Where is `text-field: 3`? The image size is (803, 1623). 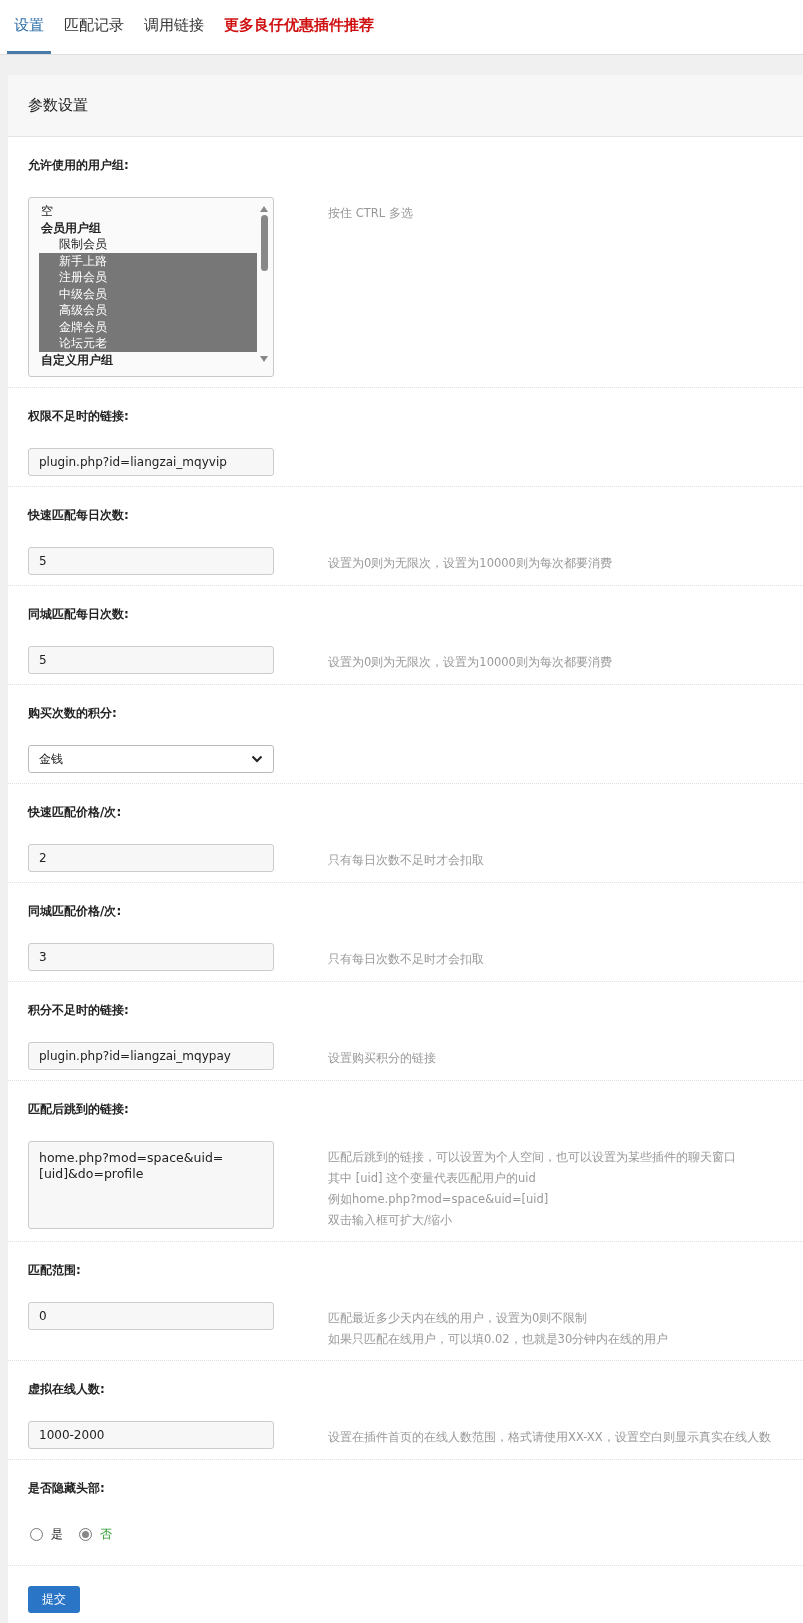 text-field: 3 is located at coordinates (151, 957).